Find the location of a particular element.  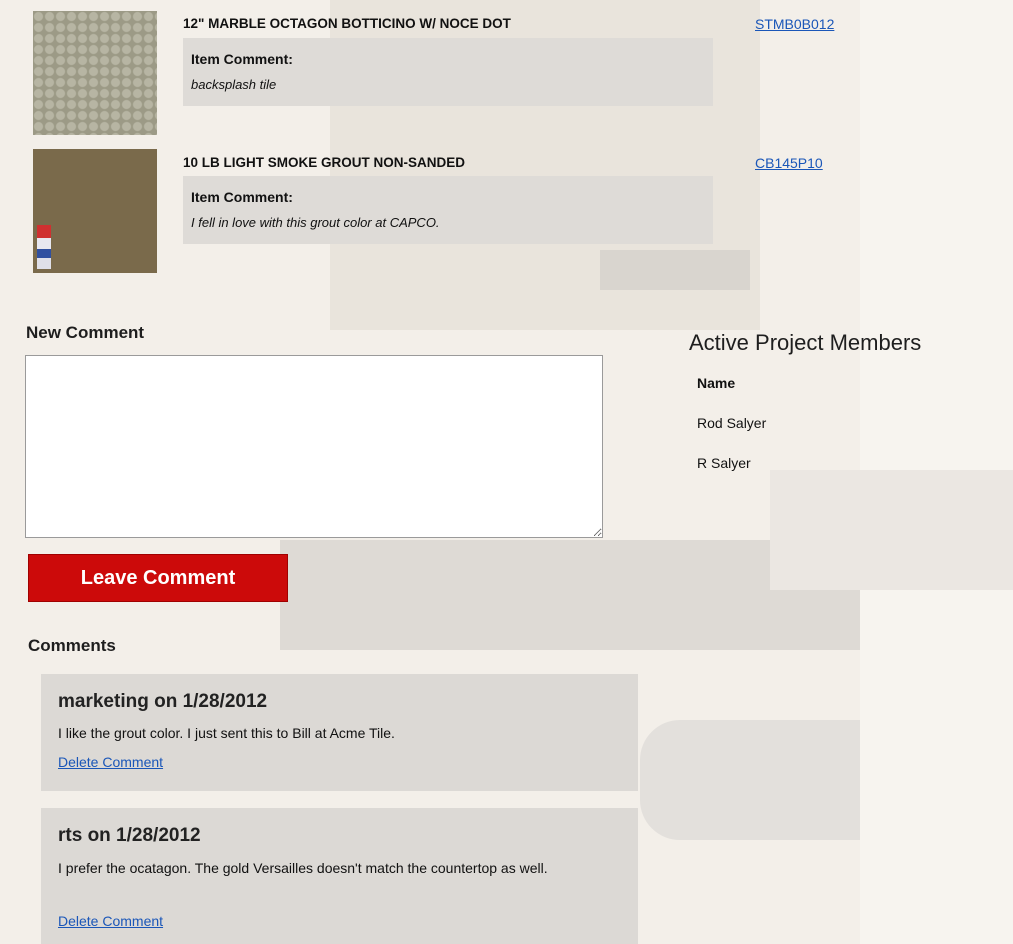

product-thumbnail-marble-tile is located at coordinates (95, 73).